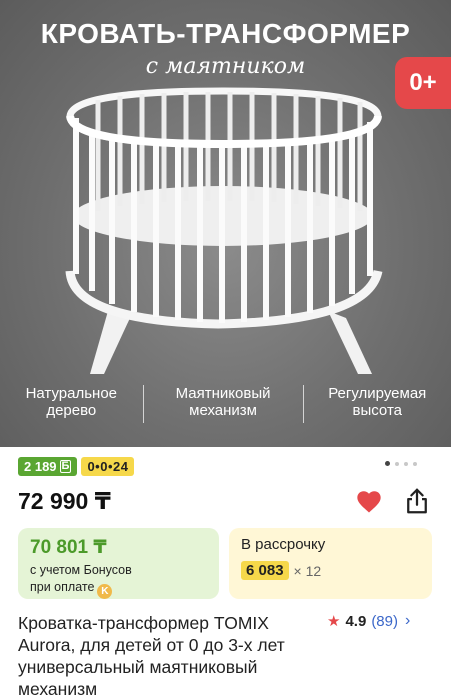 This screenshot has height=700, width=451. I want to click on installment-card: В рассрочку 6 083 × 12, so click(330, 563).